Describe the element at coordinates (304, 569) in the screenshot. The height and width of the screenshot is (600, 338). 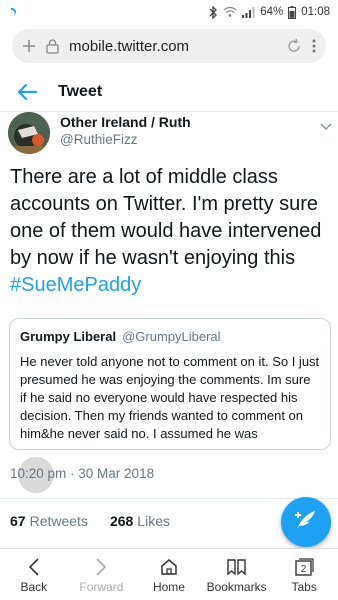
I see `tabs-count: 2` at that location.